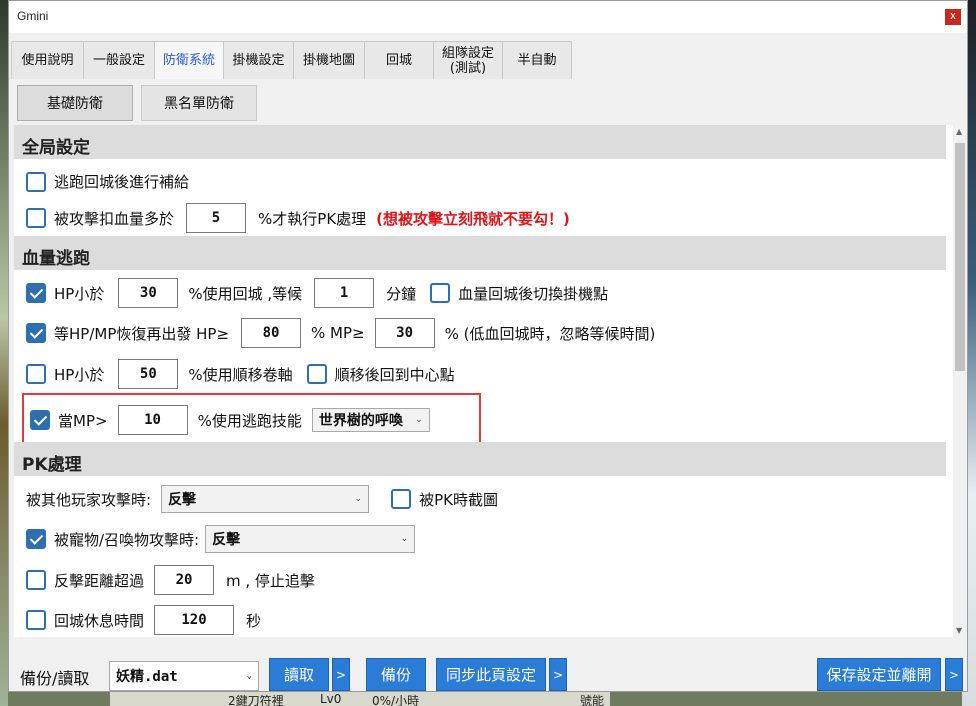  I want to click on window-title: Gmini, so click(33, 16).